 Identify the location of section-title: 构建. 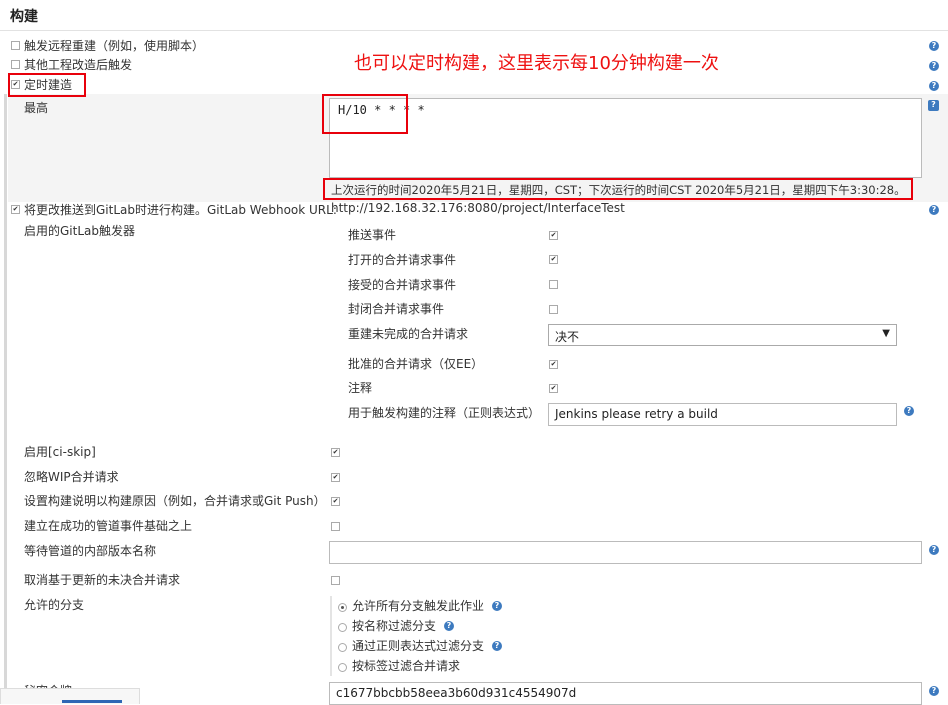
(24, 17).